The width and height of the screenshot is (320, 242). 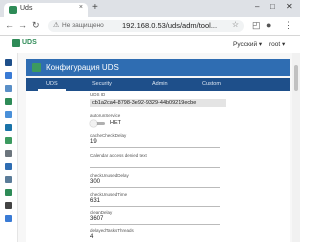 What do you see at coordinates (52, 84) in the screenshot?
I see `tab-uds: UDS` at bounding box center [52, 84].